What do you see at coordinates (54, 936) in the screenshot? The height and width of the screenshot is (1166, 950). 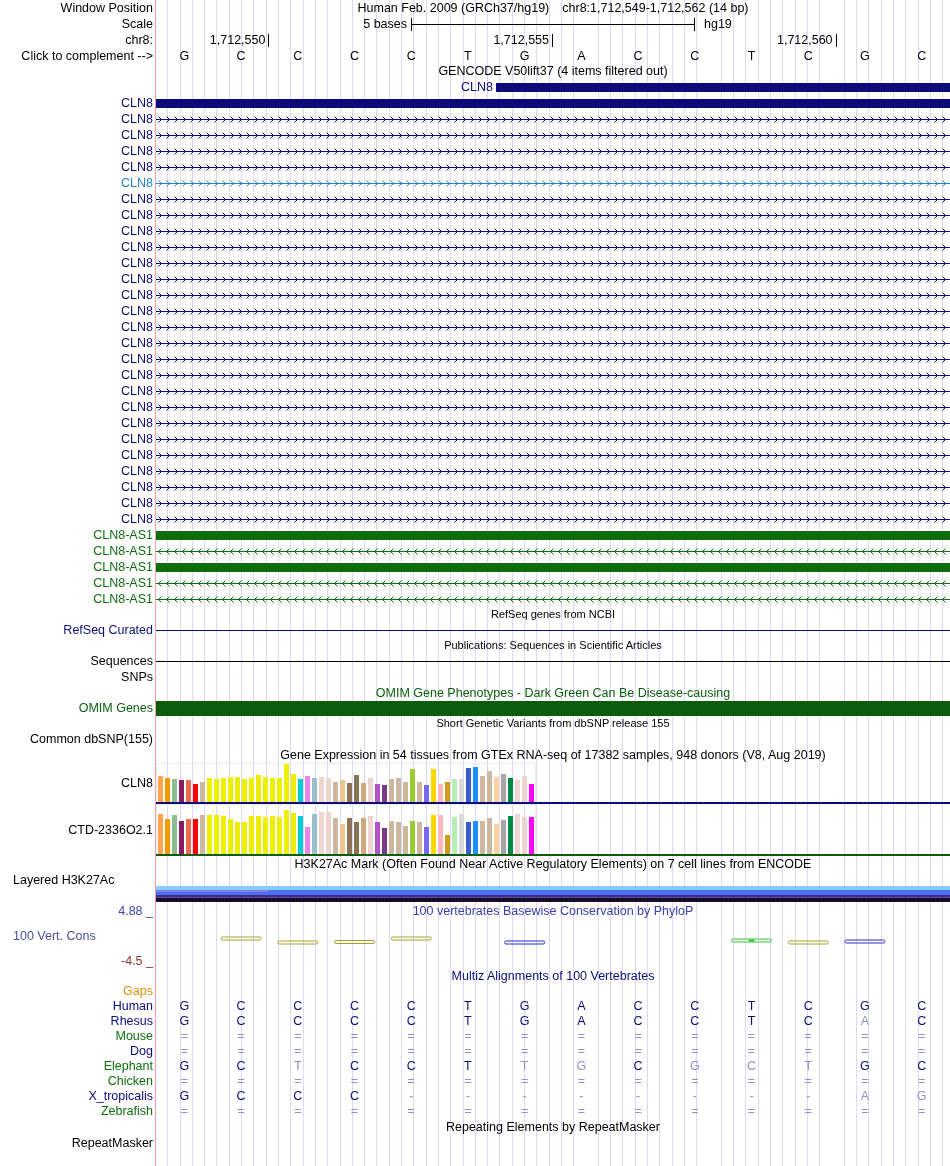 I see `track-label: 100 Vert. Cons` at bounding box center [54, 936].